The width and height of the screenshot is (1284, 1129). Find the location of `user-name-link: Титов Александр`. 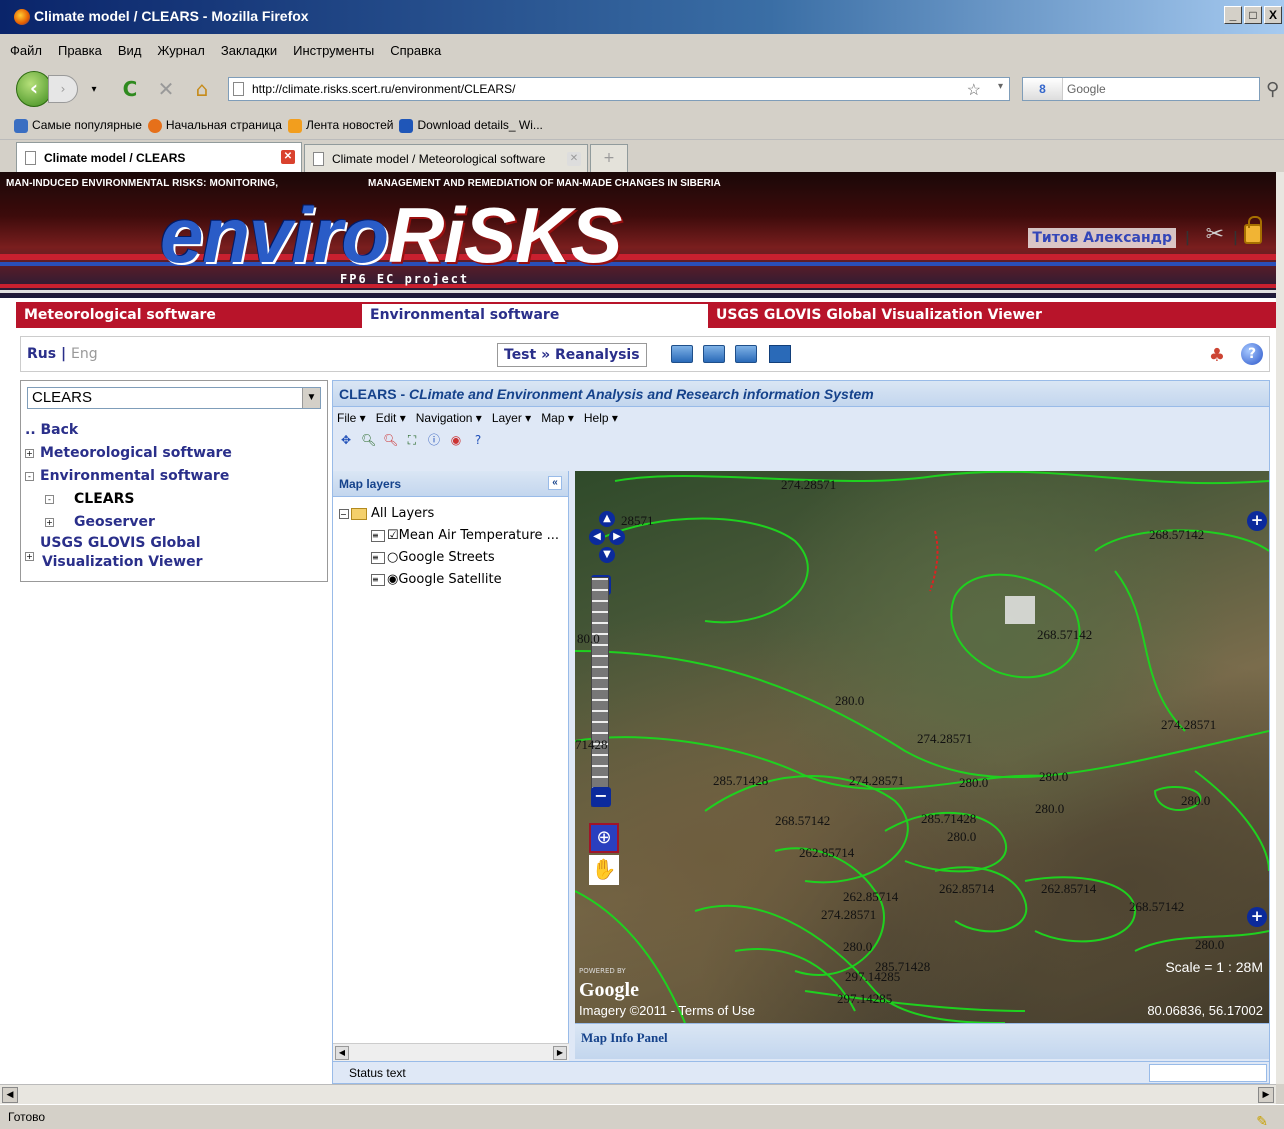

user-name-link: Титов Александр is located at coordinates (1102, 238).